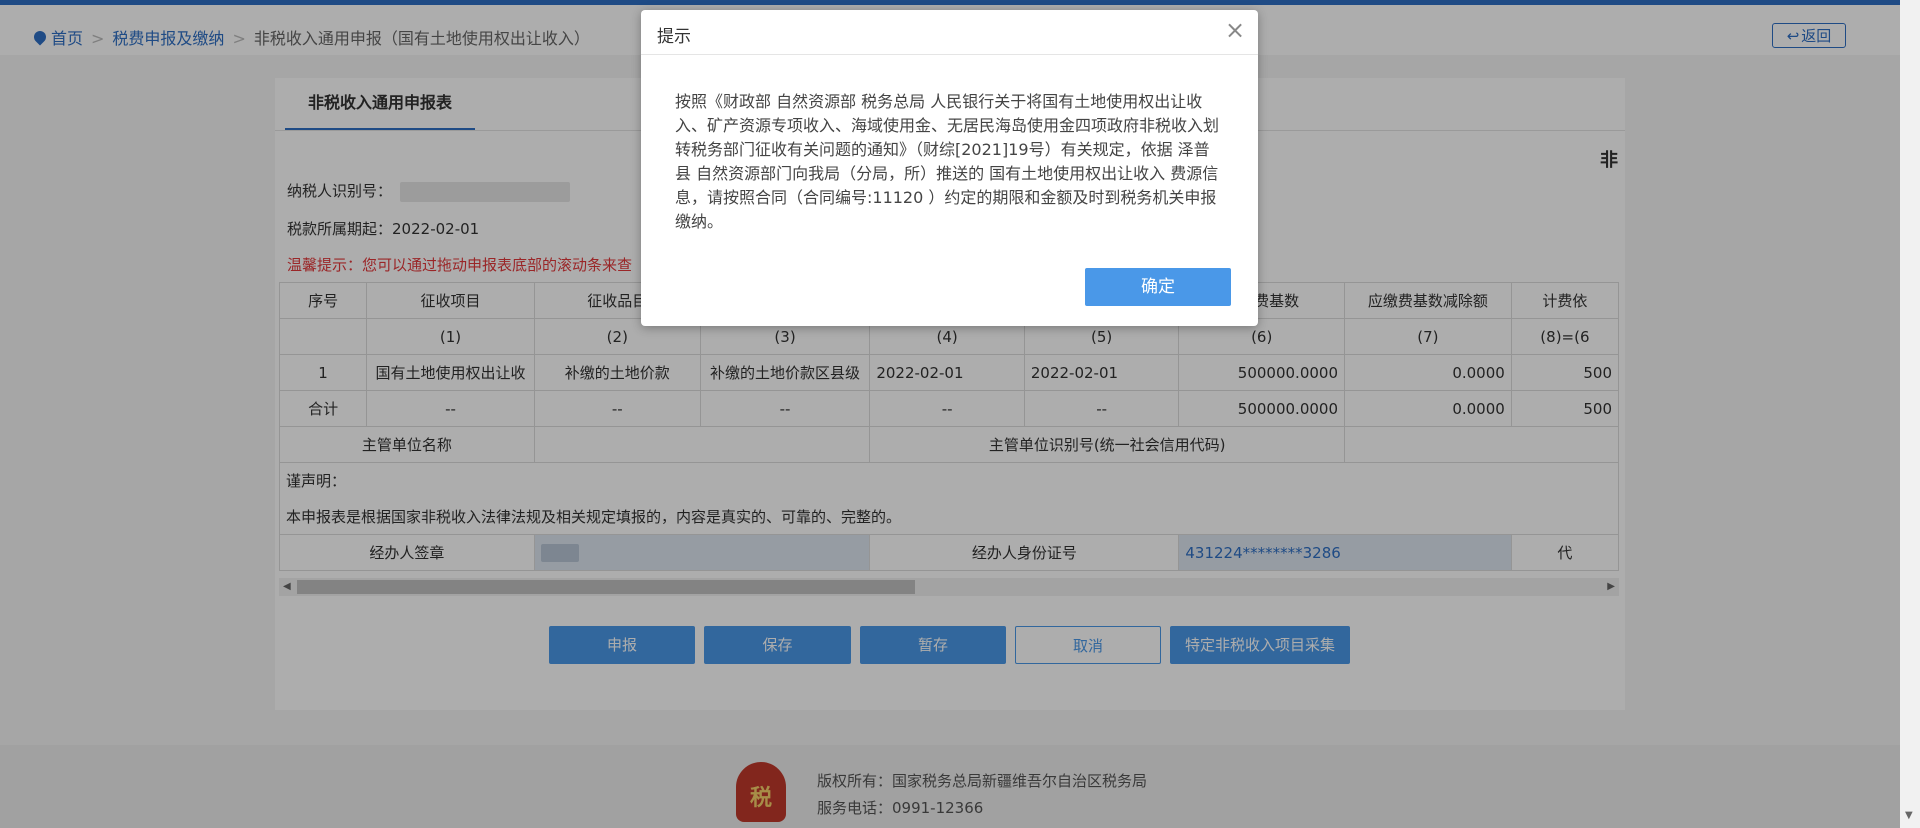 The image size is (1920, 828). Describe the element at coordinates (674, 37) in the screenshot. I see `dialog-title: 提示` at that location.